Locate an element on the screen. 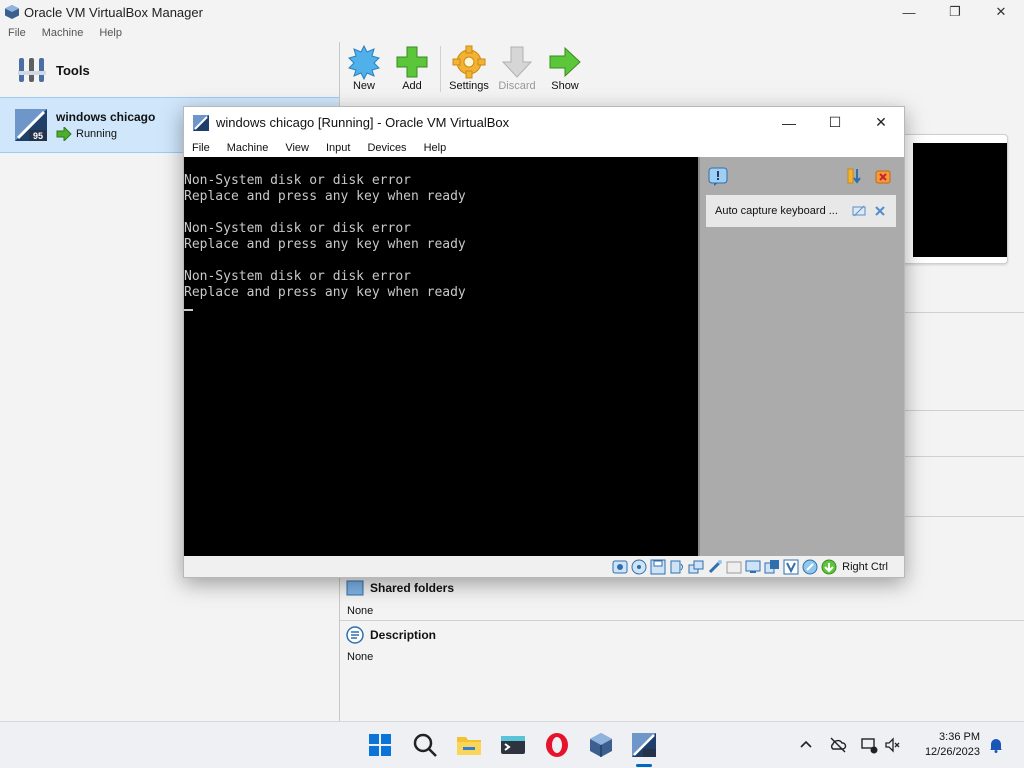 This screenshot has height=768, width=1024. shared-folders-header: Shared folders is located at coordinates (400, 588).